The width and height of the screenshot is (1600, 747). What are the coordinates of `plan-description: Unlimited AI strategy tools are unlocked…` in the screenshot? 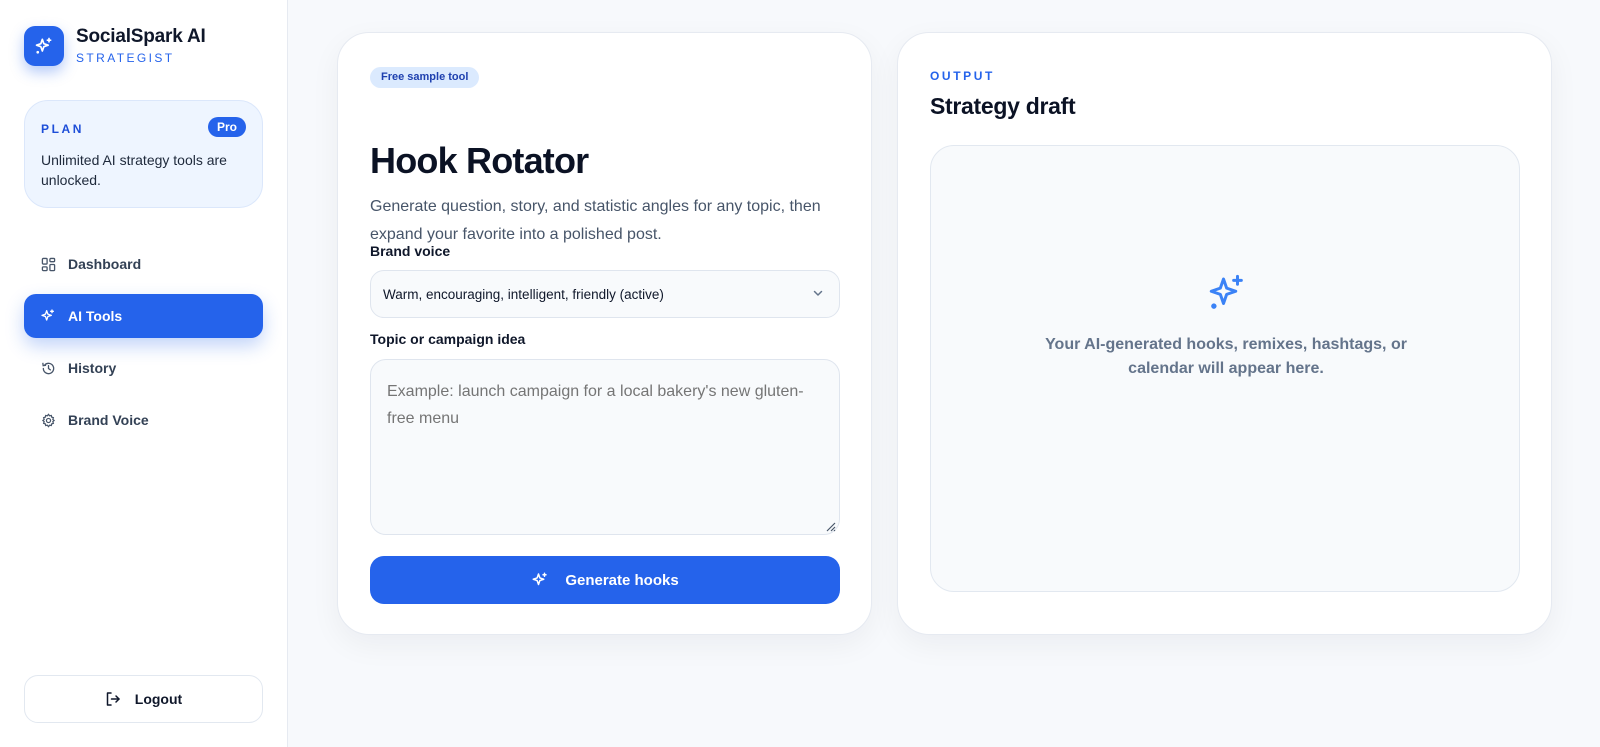 It's located at (134, 170).